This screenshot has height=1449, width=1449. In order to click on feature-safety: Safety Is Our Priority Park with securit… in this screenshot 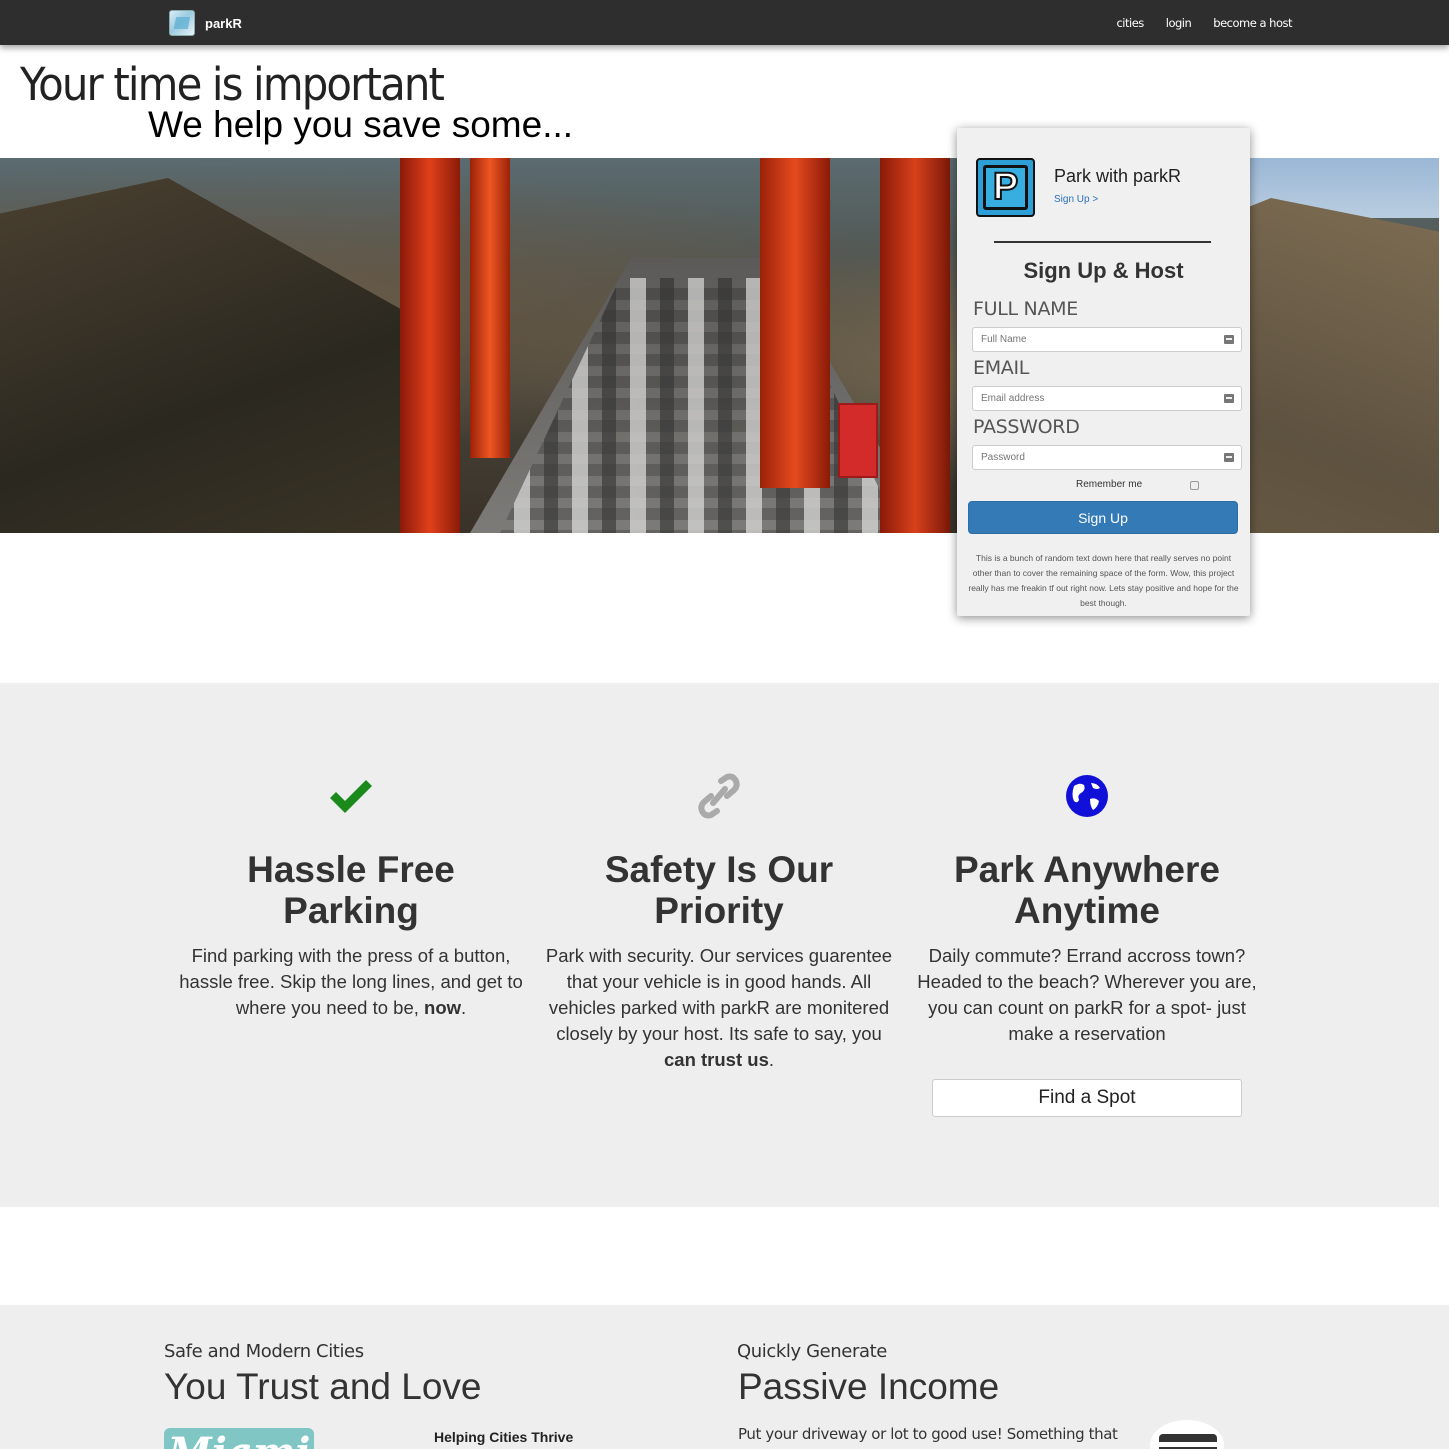, I will do `click(719, 923)`.